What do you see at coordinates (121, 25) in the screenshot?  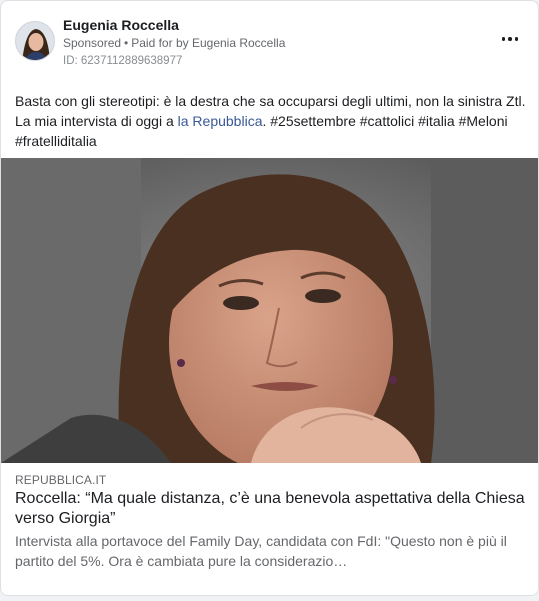 I see `author-name: Eugenia Roccella` at bounding box center [121, 25].